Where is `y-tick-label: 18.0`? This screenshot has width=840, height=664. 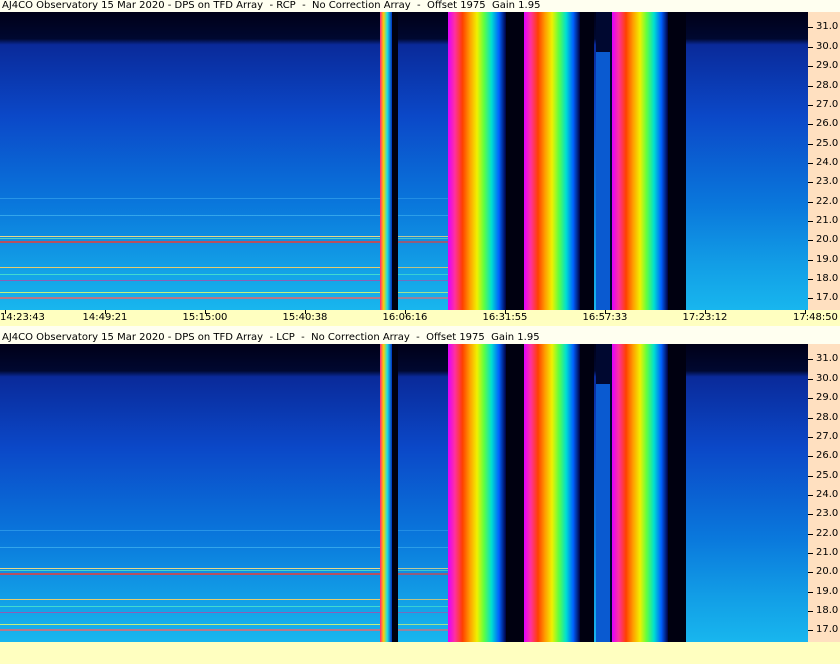
y-tick-label: 18.0 is located at coordinates (827, 611).